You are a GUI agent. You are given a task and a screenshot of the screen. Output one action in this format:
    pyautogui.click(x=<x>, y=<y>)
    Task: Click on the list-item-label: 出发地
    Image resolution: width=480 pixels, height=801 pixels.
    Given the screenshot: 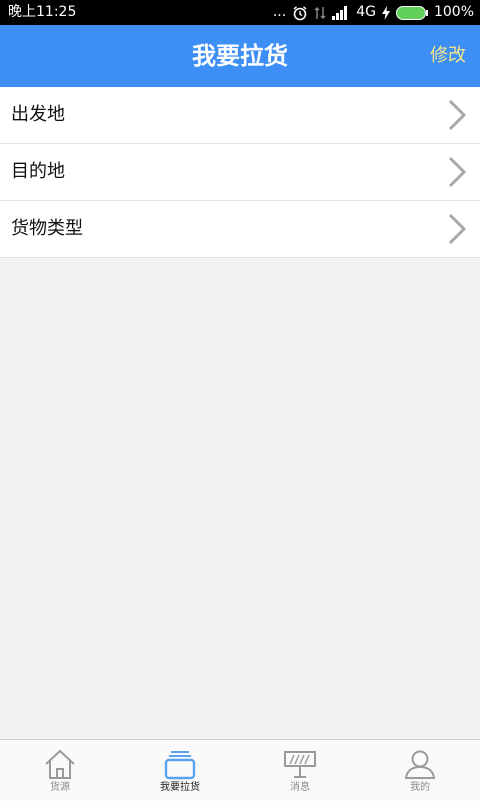 What is the action you would take?
    pyautogui.click(x=38, y=114)
    